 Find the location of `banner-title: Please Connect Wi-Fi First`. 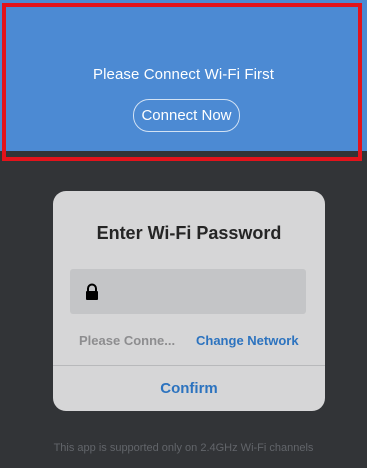

banner-title: Please Connect Wi-Fi First is located at coordinates (183, 74).